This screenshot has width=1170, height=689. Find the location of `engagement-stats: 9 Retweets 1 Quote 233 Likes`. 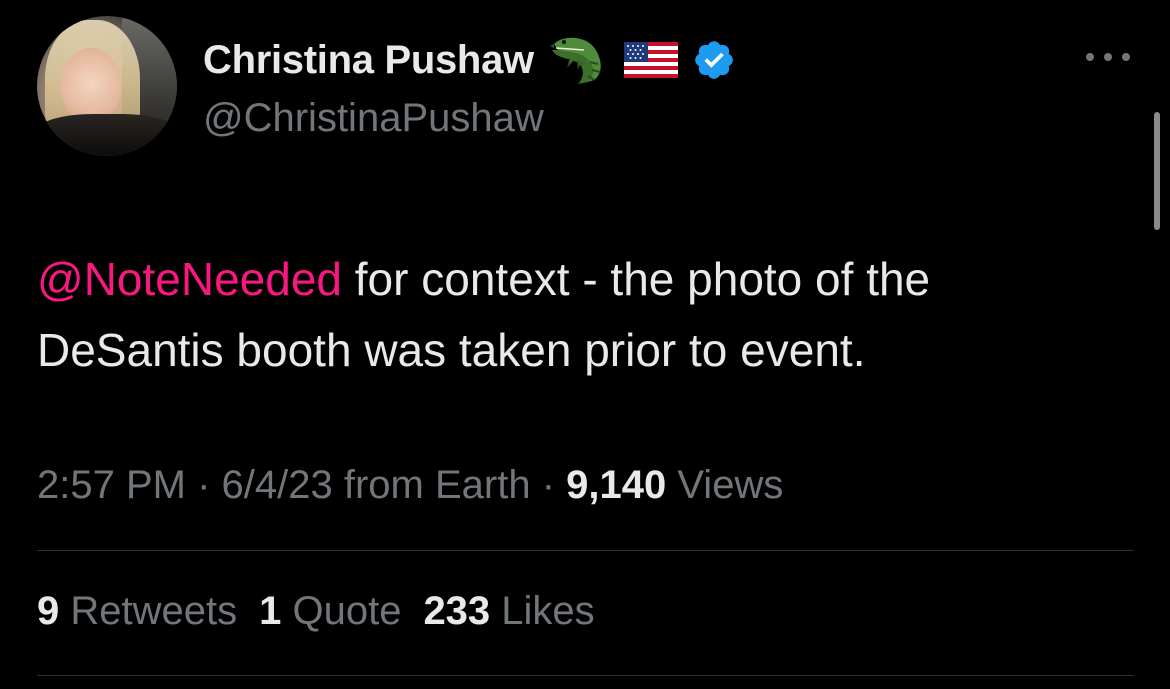

engagement-stats: 9 Retweets 1 Quote 233 Likes is located at coordinates (316, 611).